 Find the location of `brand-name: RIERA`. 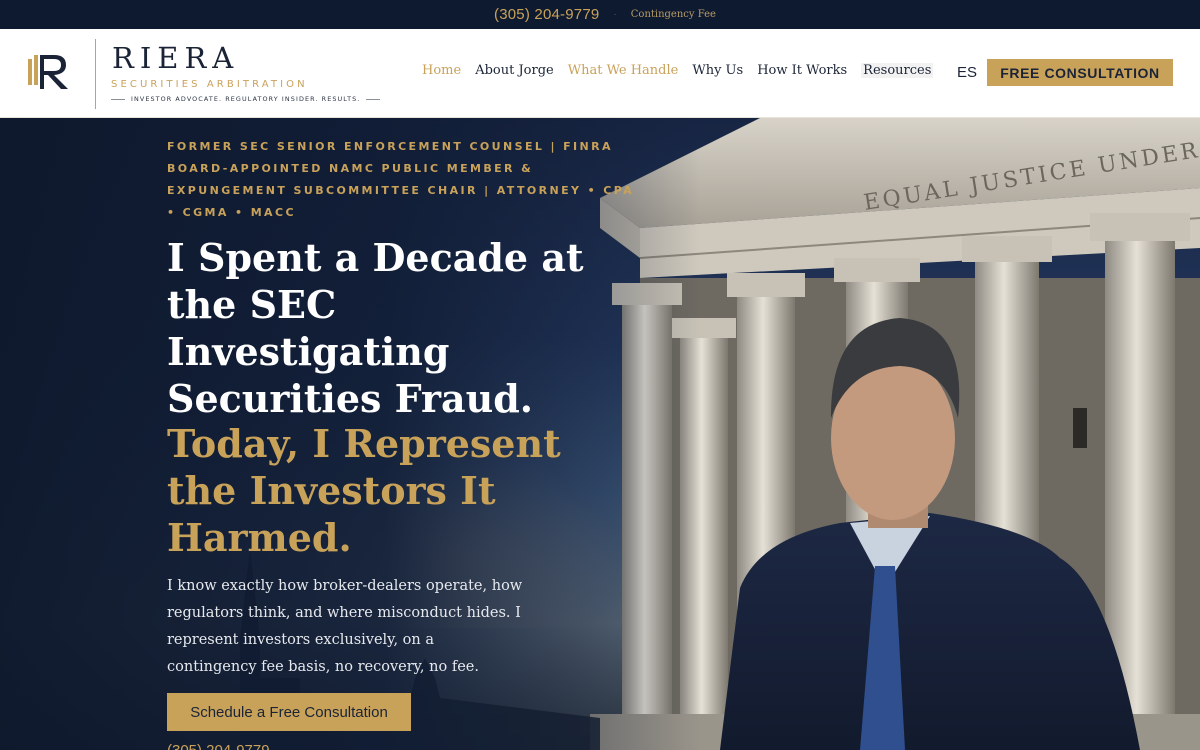

brand-name: RIERA is located at coordinates (175, 58).